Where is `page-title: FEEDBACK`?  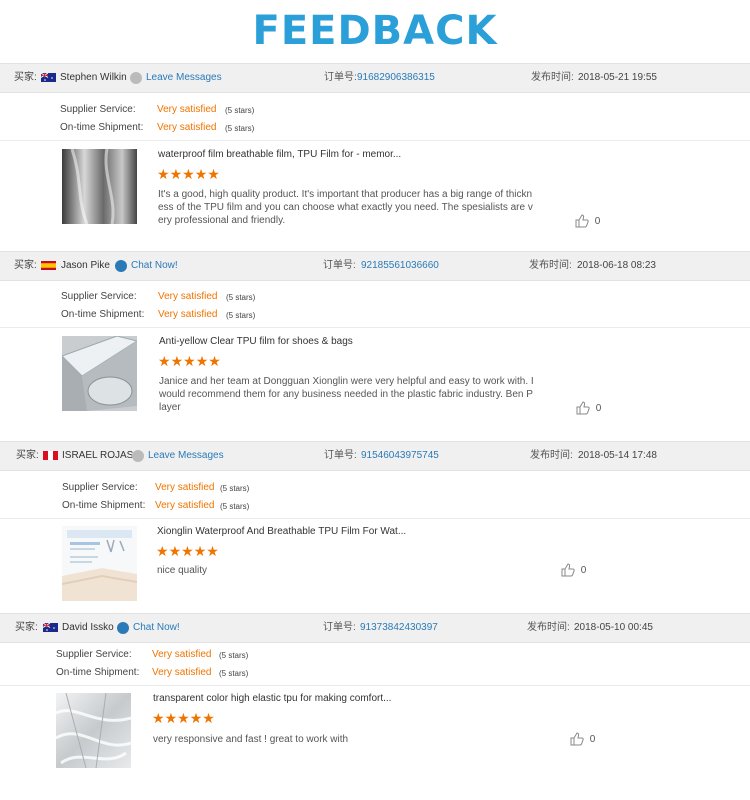
page-title: FEEDBACK is located at coordinates (375, 31).